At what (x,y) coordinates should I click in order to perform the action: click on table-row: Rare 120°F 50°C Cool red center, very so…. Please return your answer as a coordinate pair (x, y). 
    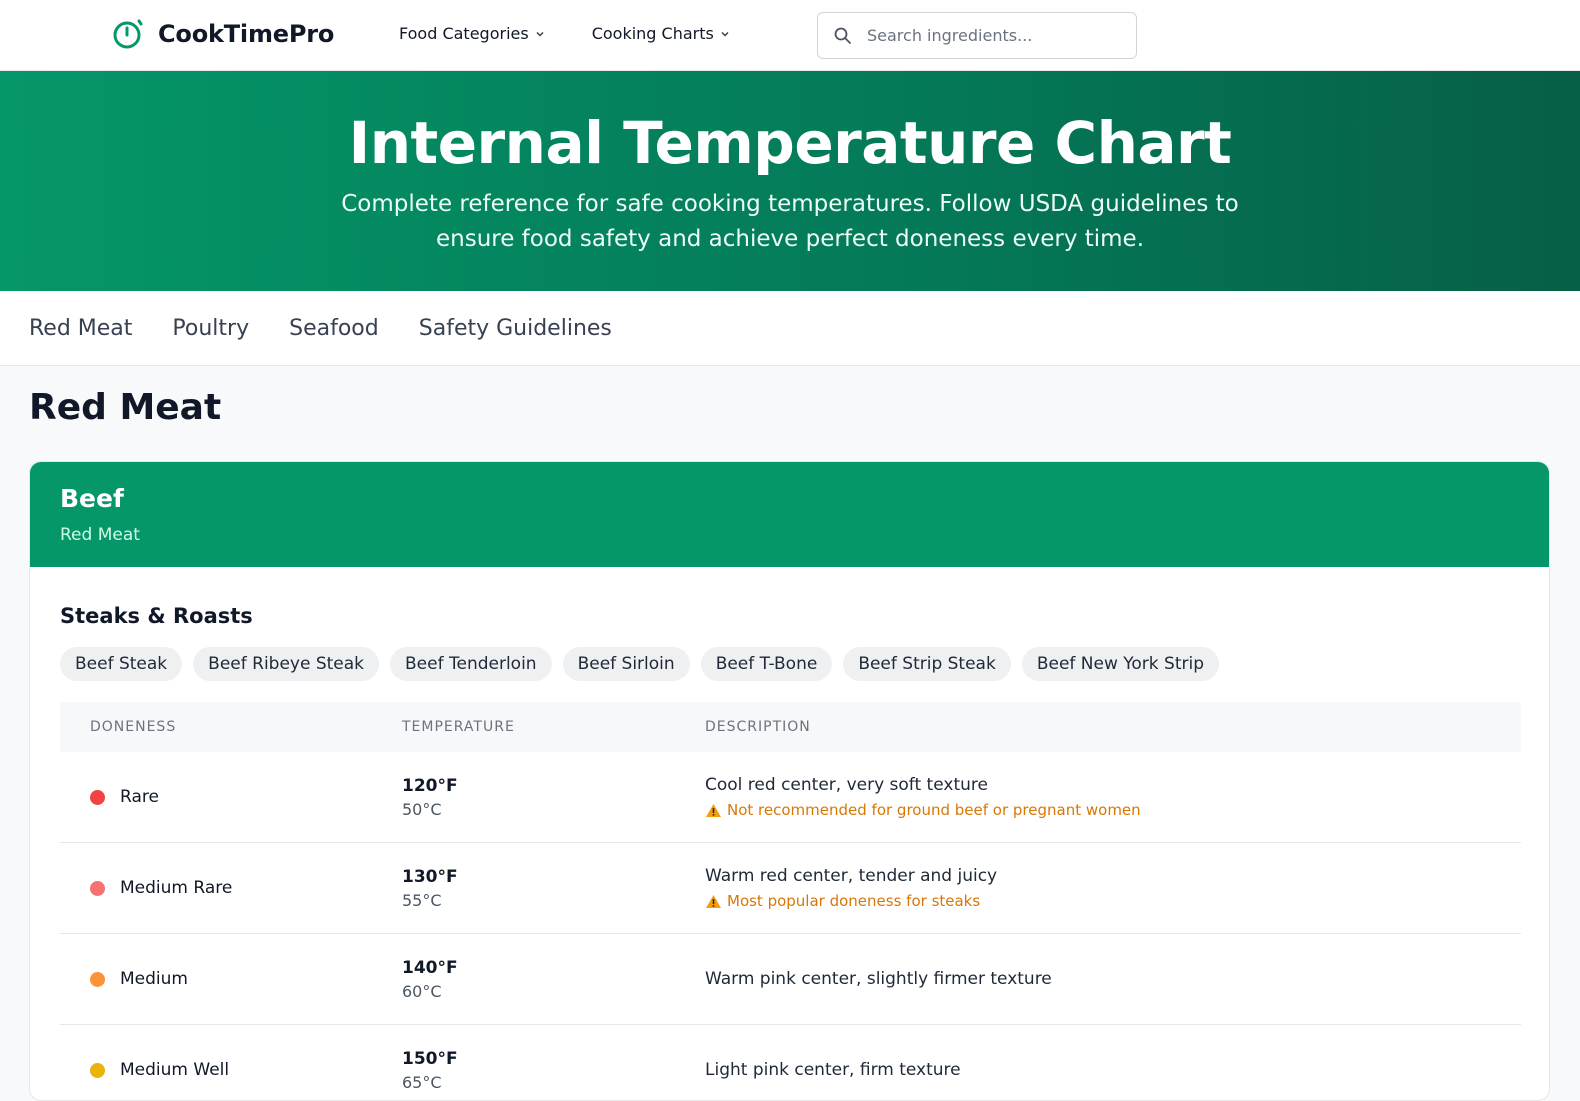
    Looking at the image, I should click on (790, 797).